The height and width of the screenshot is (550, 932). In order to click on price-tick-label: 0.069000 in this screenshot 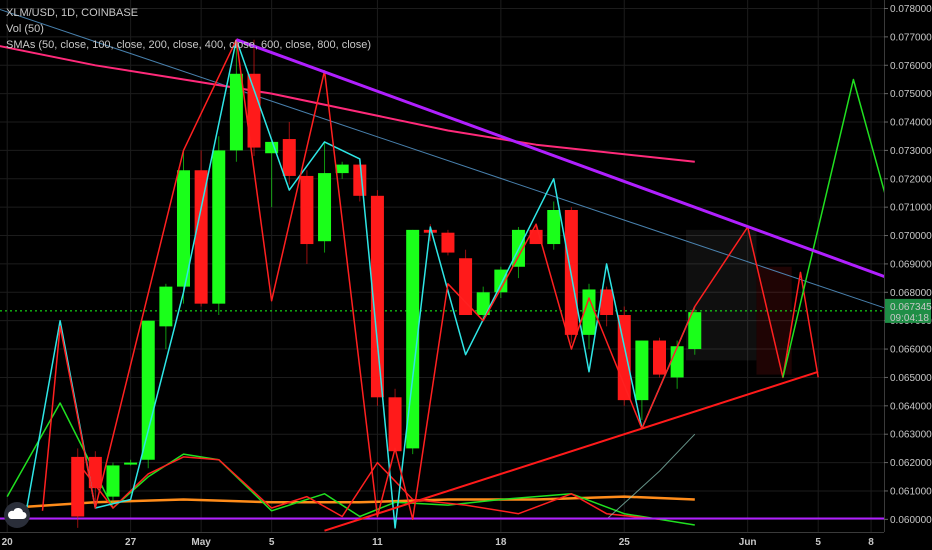, I will do `click(911, 264)`.